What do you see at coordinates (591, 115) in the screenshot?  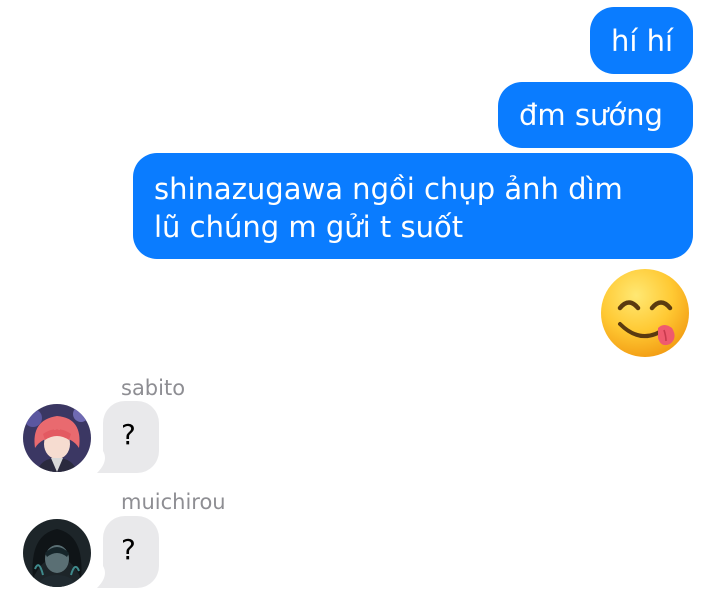 I see `message-text: đm sướng` at bounding box center [591, 115].